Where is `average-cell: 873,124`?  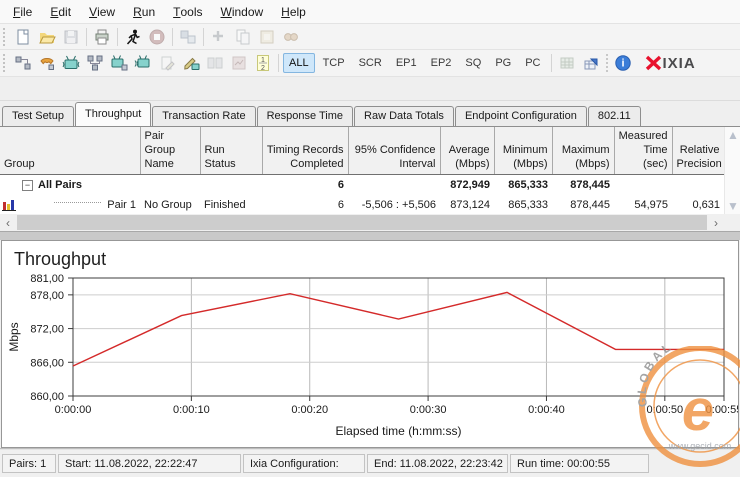
average-cell: 873,124 is located at coordinates (470, 204).